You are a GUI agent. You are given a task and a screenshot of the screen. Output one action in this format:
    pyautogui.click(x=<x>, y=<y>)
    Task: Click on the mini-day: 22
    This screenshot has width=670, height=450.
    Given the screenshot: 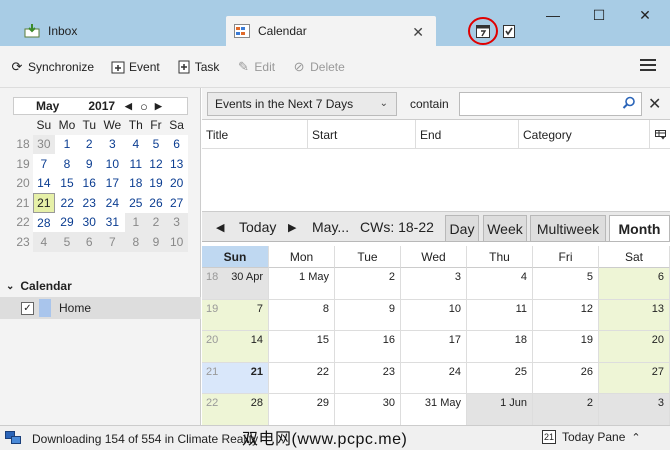 What is the action you would take?
    pyautogui.click(x=67, y=203)
    